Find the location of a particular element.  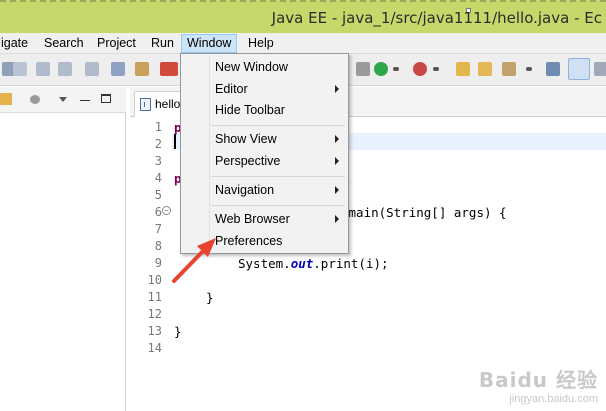

line-number: 6 is located at coordinates (158, 212).